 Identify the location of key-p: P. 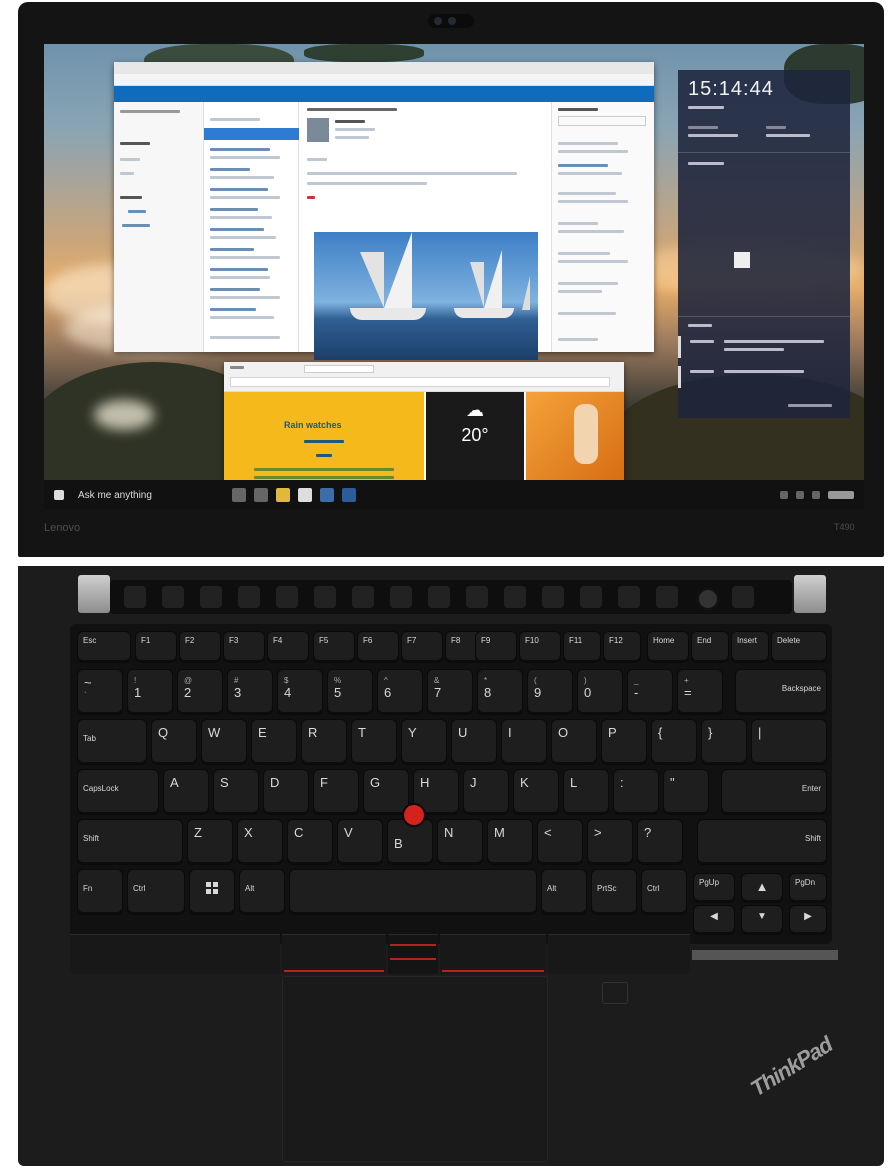
(624, 742).